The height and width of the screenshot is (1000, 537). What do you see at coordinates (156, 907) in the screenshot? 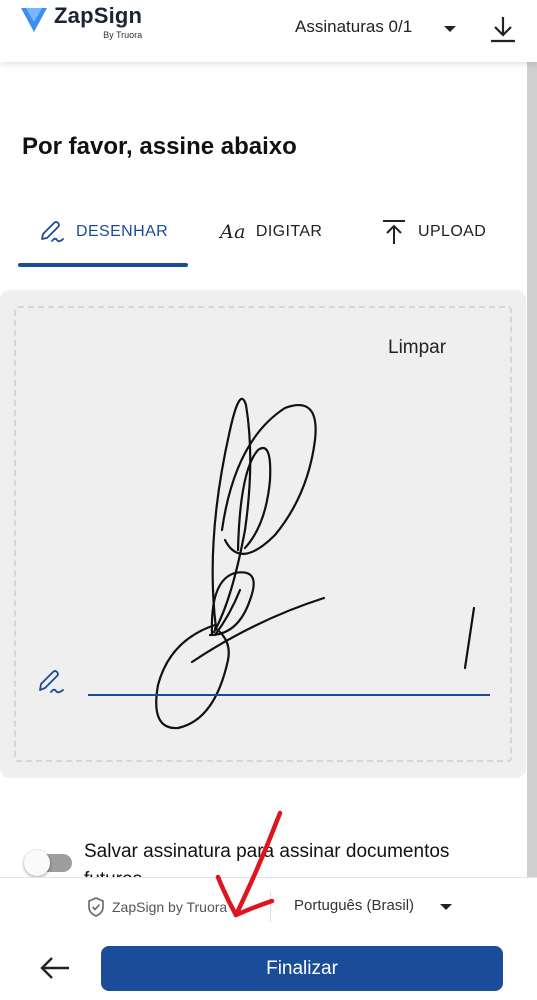
I see `powered-by: ZapSign by Truora` at bounding box center [156, 907].